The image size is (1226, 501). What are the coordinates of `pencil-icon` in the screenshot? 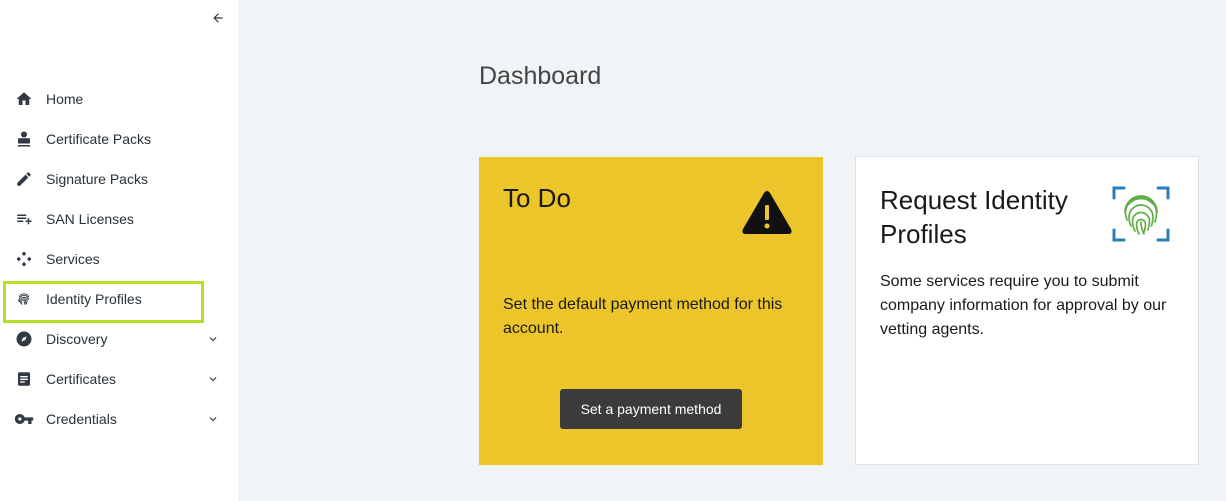 It's located at (24, 179).